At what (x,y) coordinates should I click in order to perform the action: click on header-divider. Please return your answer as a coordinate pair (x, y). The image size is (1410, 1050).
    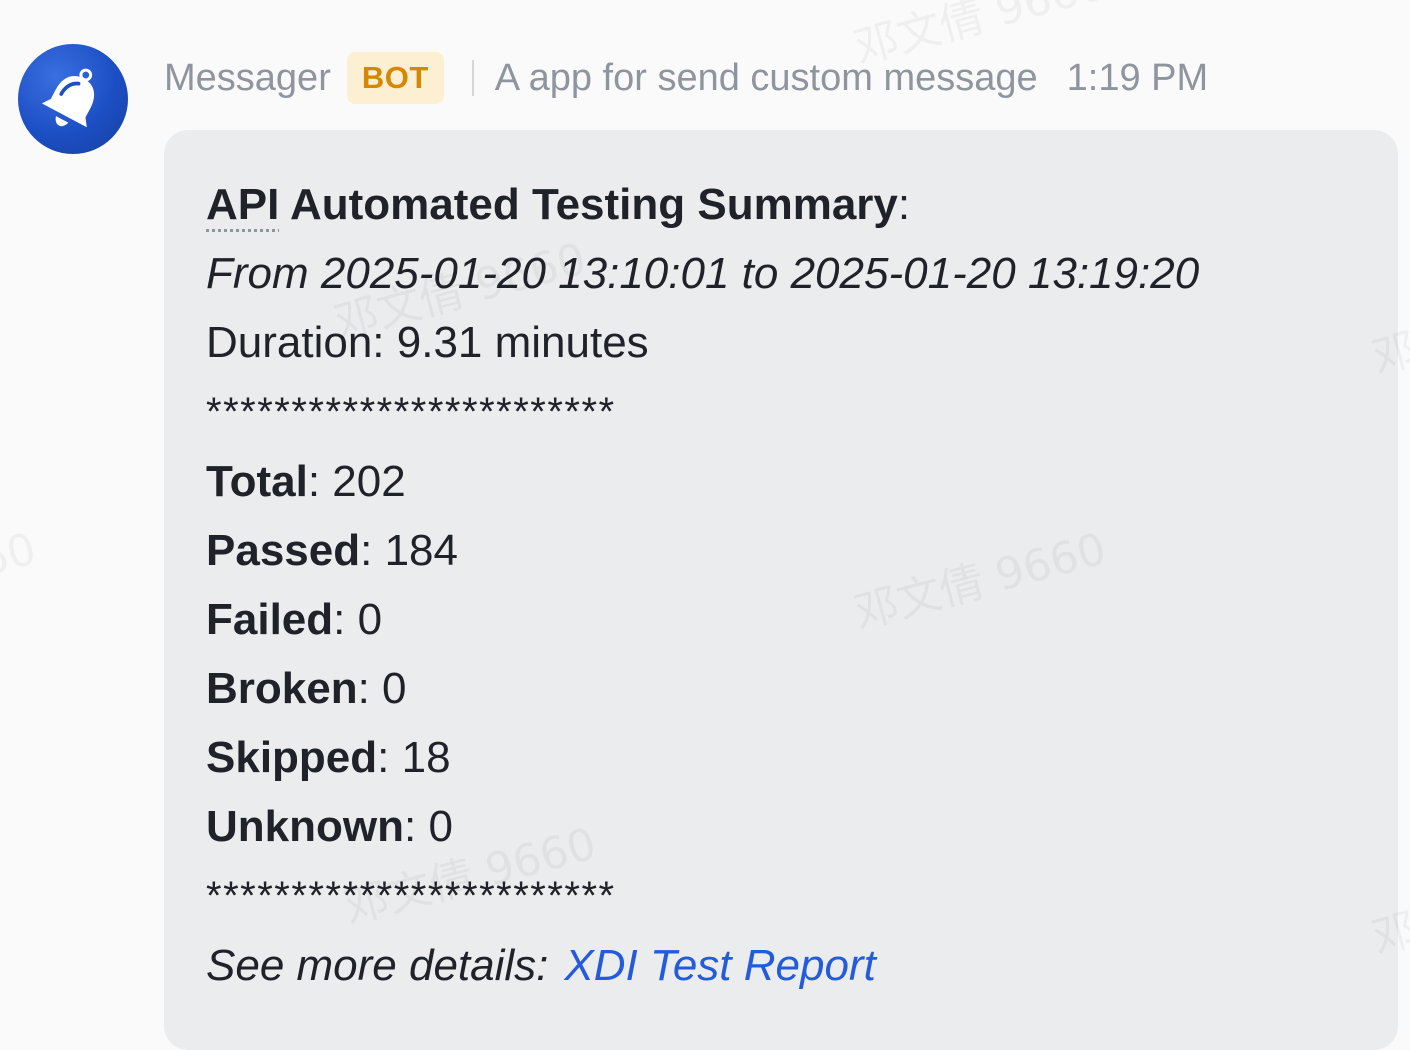
    Looking at the image, I should click on (472, 78).